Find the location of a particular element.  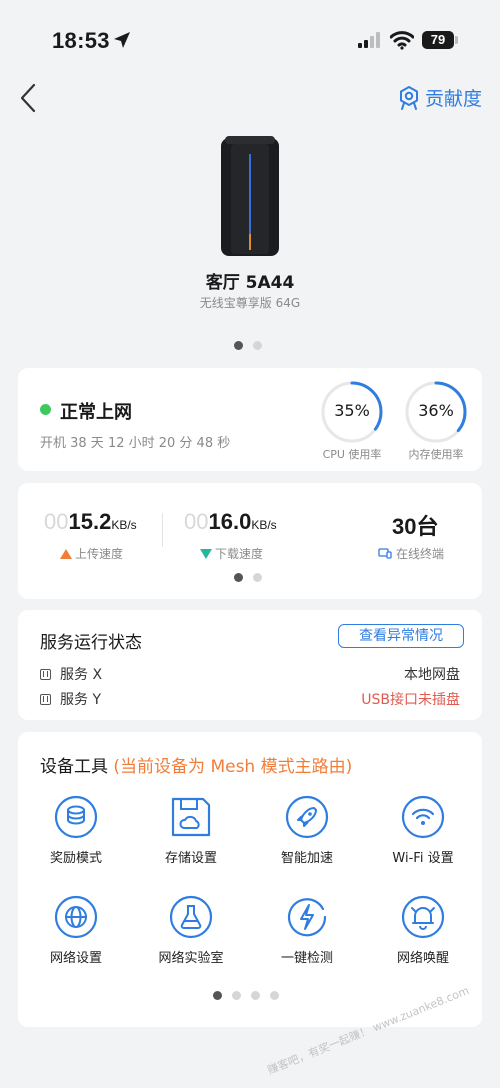

tool-label: 奖励模式 is located at coordinates (75, 858).